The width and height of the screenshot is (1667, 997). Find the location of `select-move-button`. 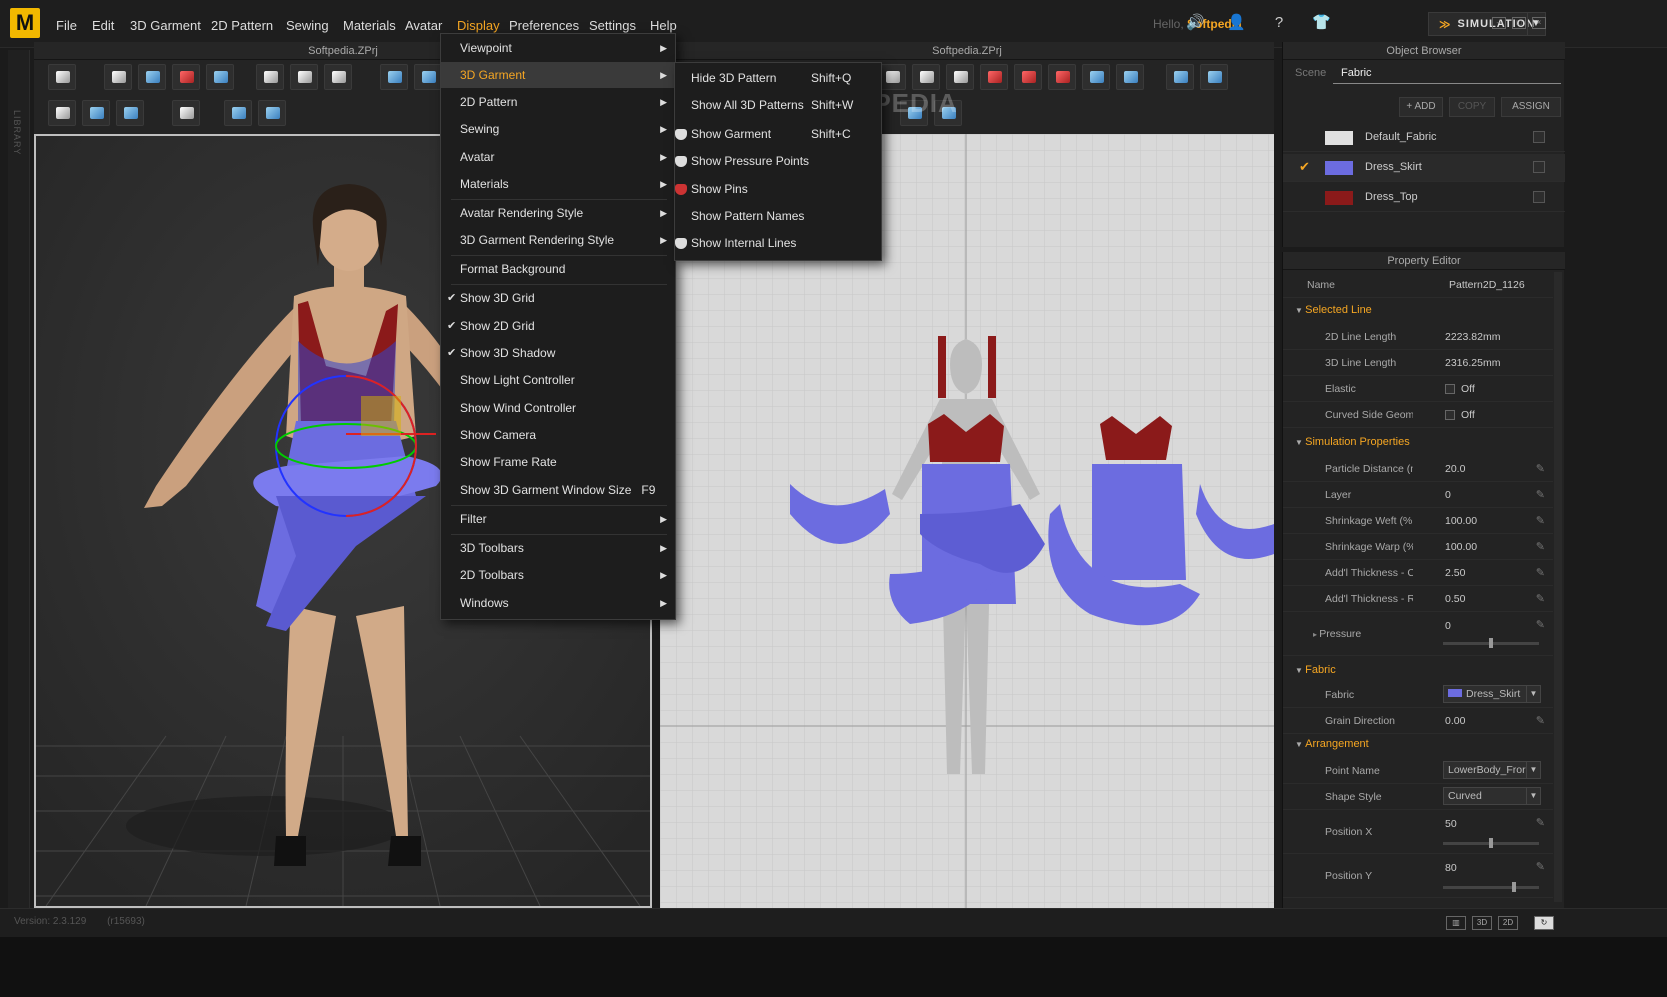

select-move-button is located at coordinates (118, 77).